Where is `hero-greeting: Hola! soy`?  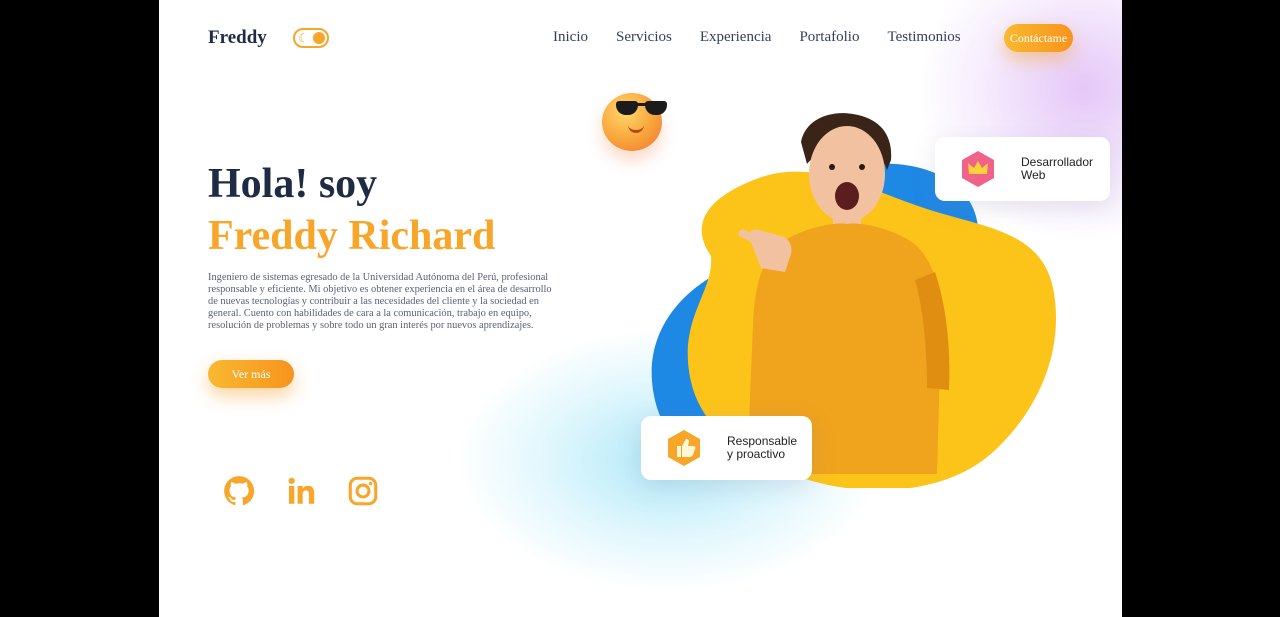
hero-greeting: Hola! soy is located at coordinates (293, 184).